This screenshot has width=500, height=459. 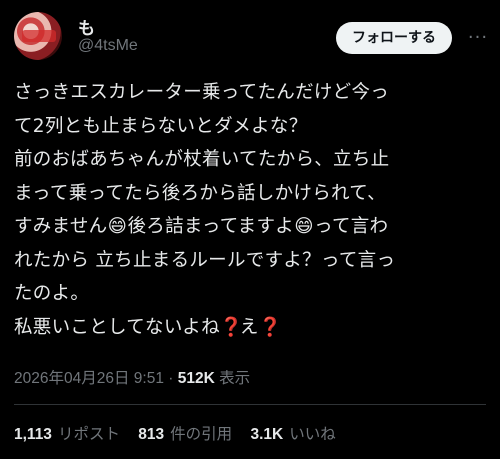 I want to click on tweet-line: まって乗ってたら後ろから話しかけられて、, so click(x=200, y=193).